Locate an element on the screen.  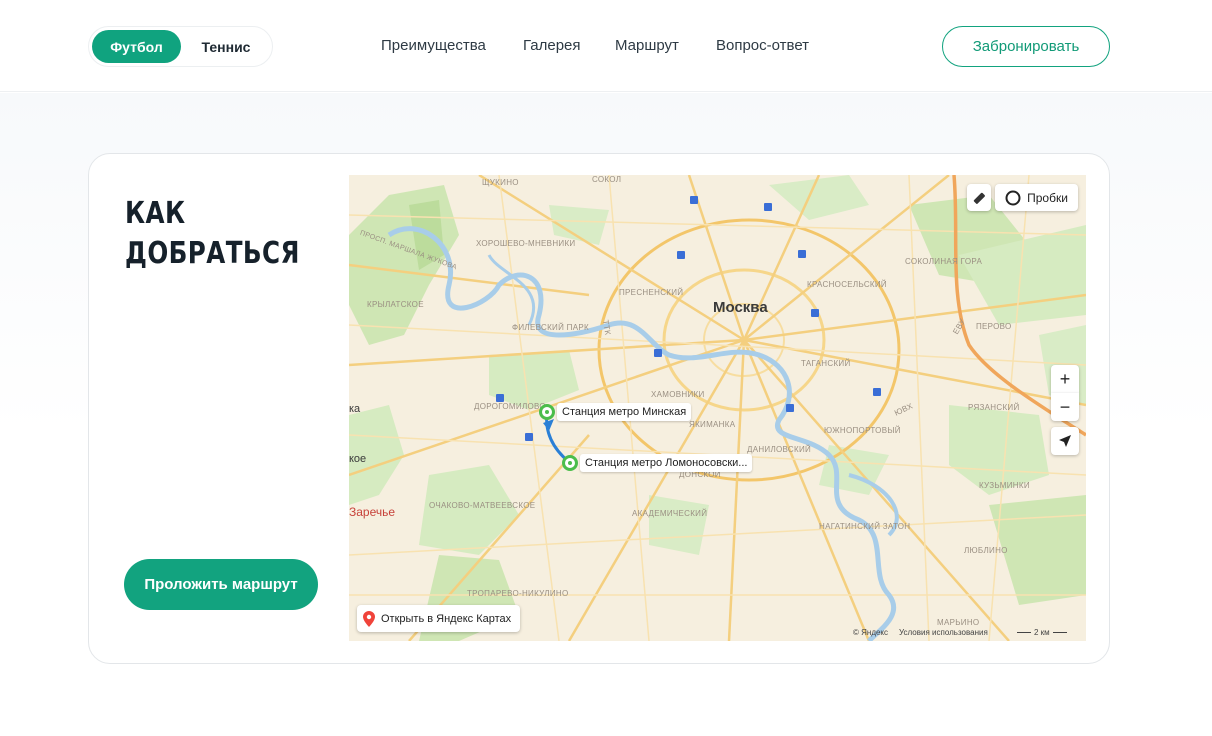
build-route-button: Проложить маршрут is located at coordinates (221, 584).